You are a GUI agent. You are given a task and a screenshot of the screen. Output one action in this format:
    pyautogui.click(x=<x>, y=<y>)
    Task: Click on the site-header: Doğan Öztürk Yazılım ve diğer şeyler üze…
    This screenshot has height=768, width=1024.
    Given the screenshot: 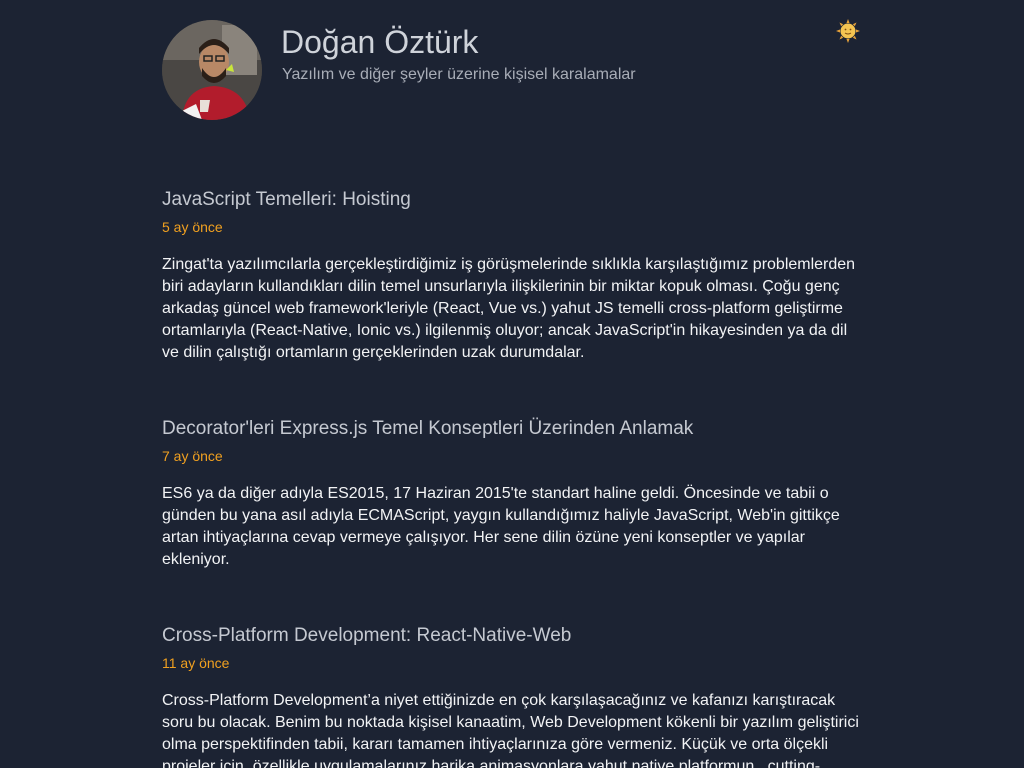 What is the action you would take?
    pyautogui.click(x=512, y=70)
    